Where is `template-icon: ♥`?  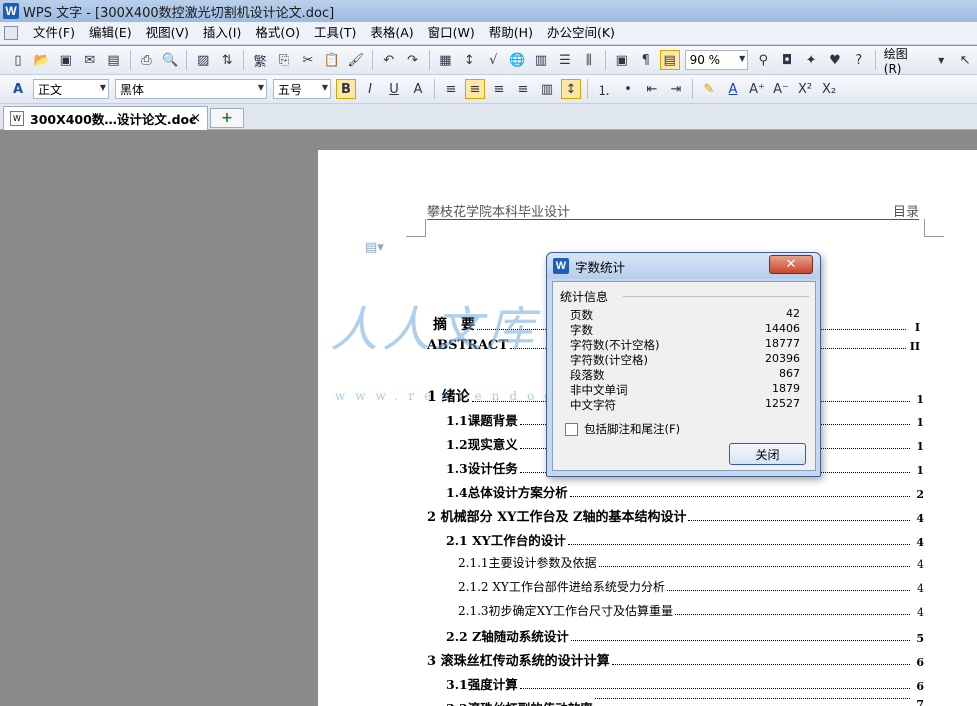 template-icon: ♥ is located at coordinates (835, 60).